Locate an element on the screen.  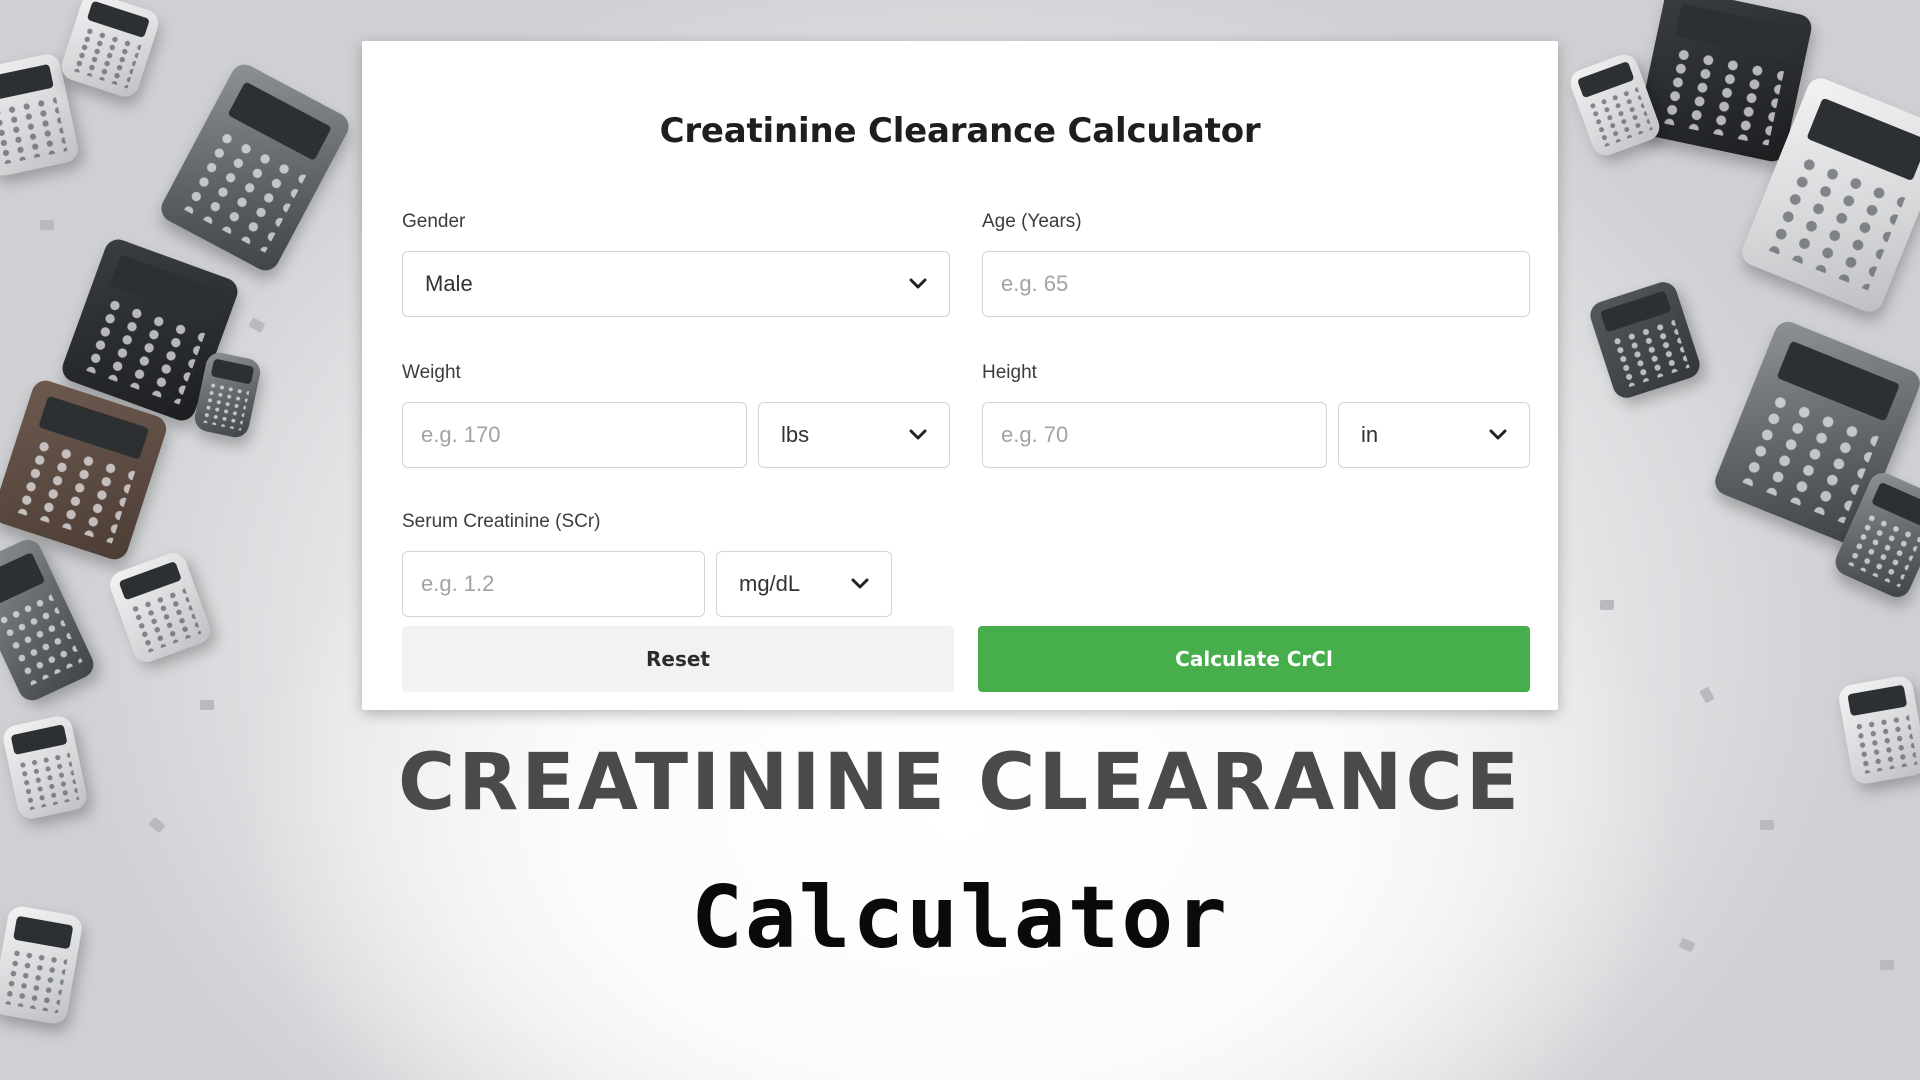
height-input is located at coordinates (1154, 435).